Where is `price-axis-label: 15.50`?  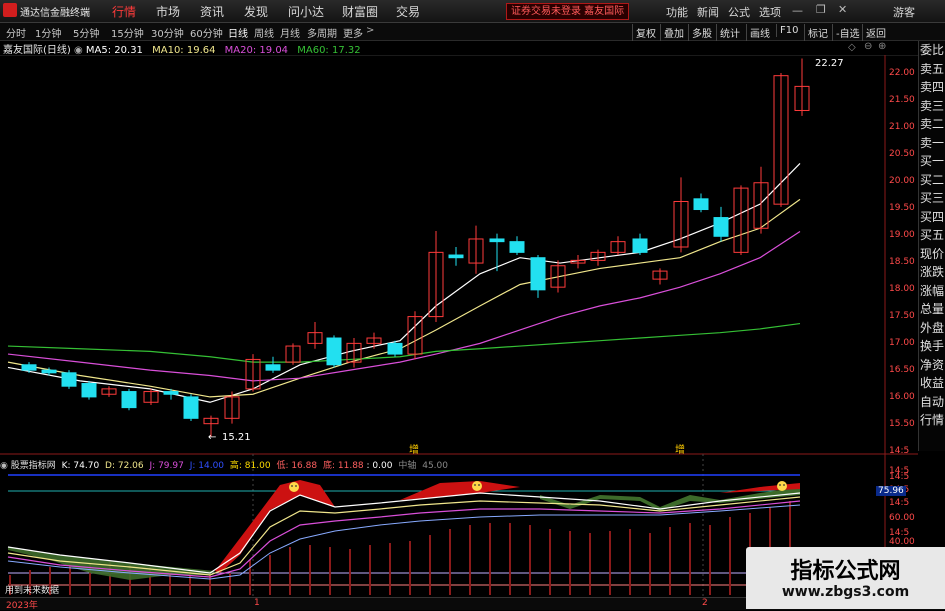 price-axis-label: 15.50 is located at coordinates (902, 424).